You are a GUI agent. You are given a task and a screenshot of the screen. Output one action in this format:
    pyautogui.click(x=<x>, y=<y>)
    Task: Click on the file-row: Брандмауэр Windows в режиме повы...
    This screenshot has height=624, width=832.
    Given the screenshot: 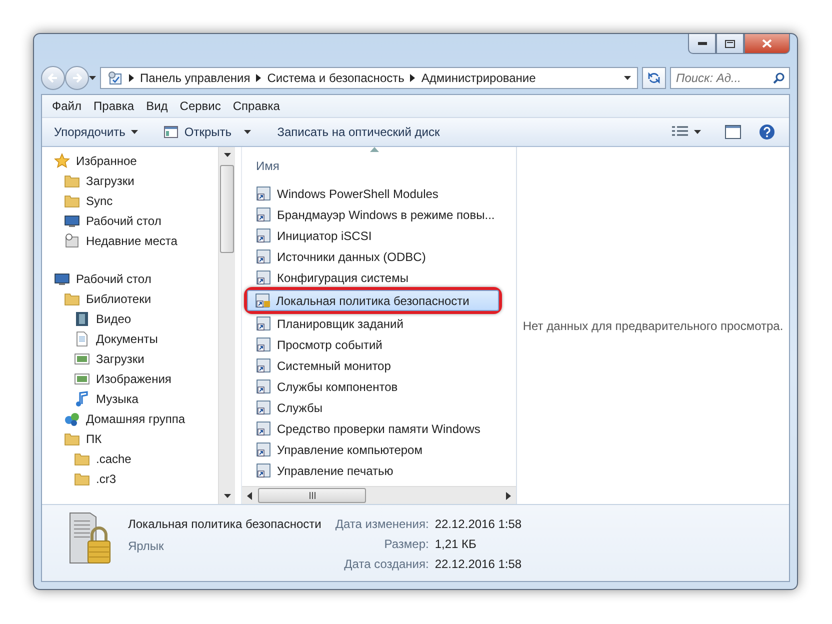 What is the action you would take?
    pyautogui.click(x=379, y=214)
    